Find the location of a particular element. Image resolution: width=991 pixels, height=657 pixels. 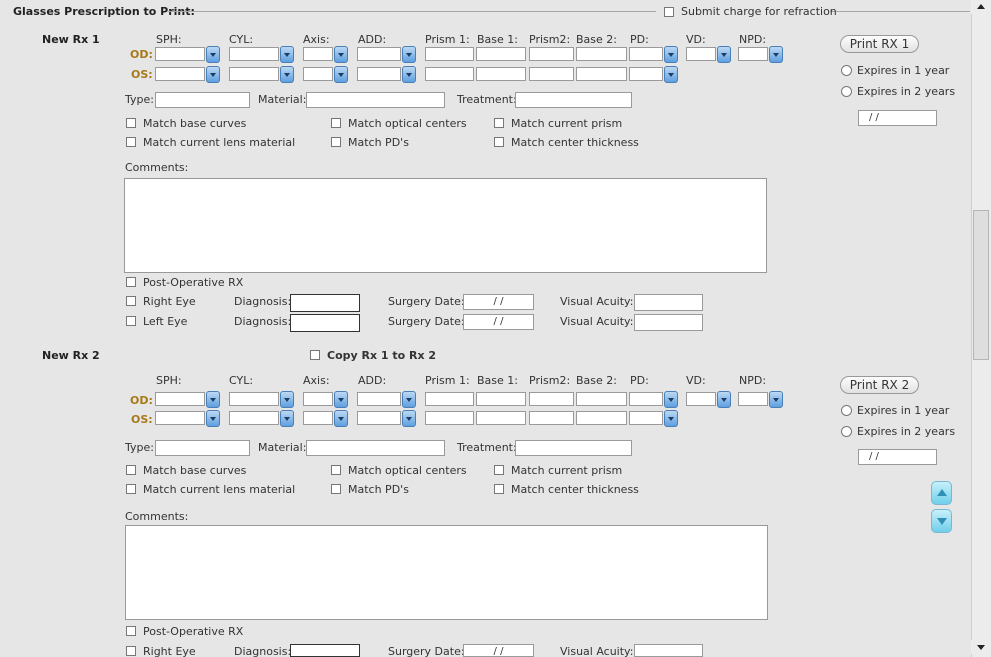

rx1-od-add-select is located at coordinates (379, 54).